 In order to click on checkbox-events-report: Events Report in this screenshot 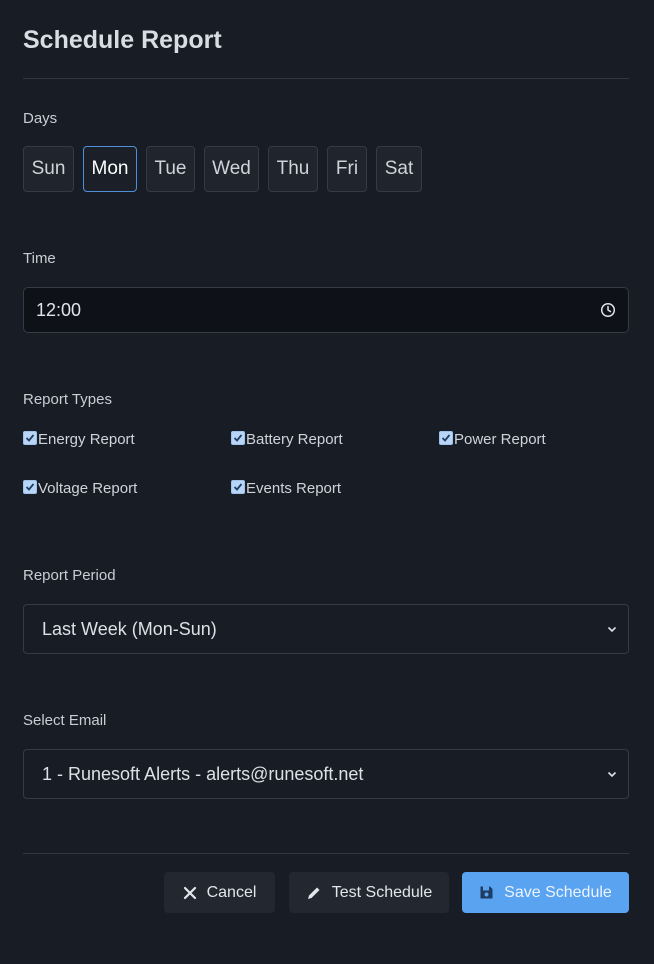, I will do `click(286, 488)`.